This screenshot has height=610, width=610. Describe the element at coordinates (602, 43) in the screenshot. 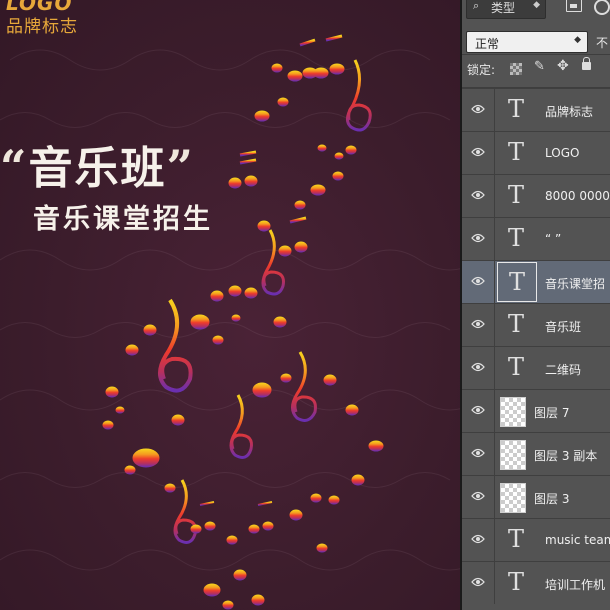

I see `opacity-label: 不` at that location.